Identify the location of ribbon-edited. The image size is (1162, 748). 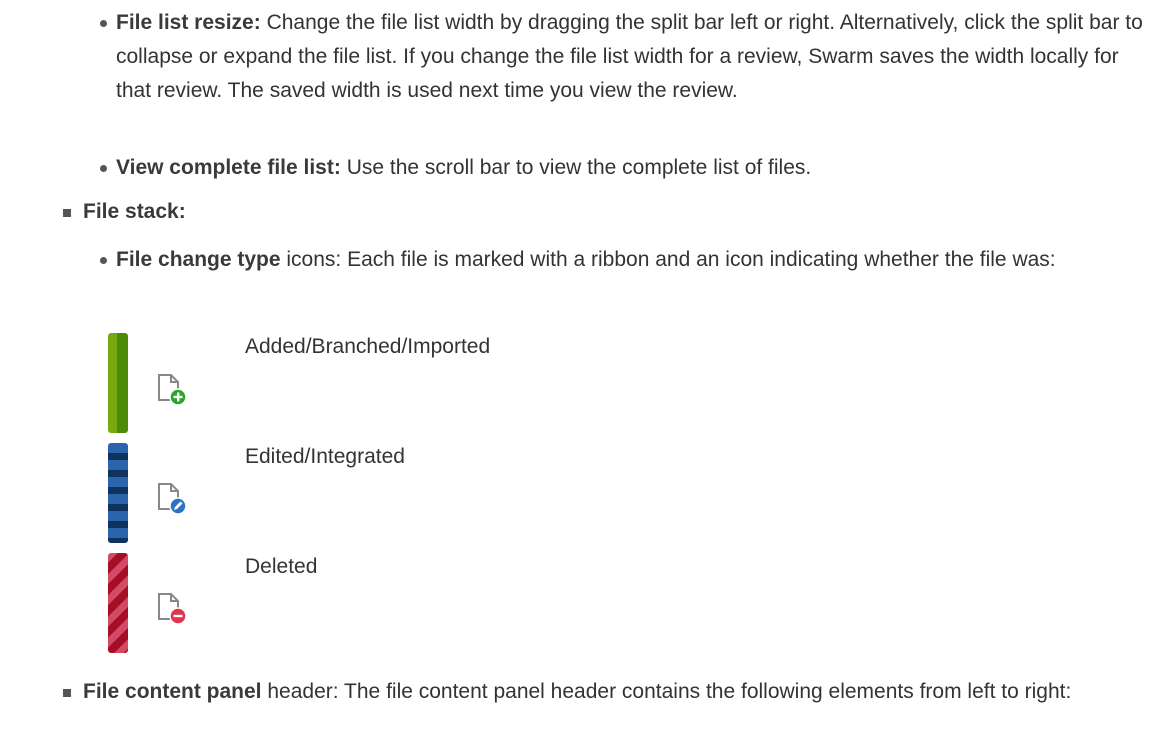
(118, 493).